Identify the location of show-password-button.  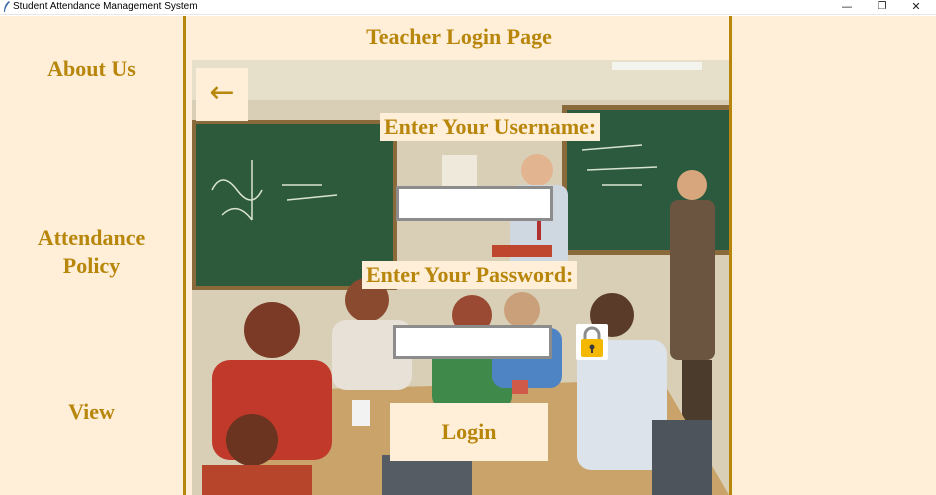
(592, 342).